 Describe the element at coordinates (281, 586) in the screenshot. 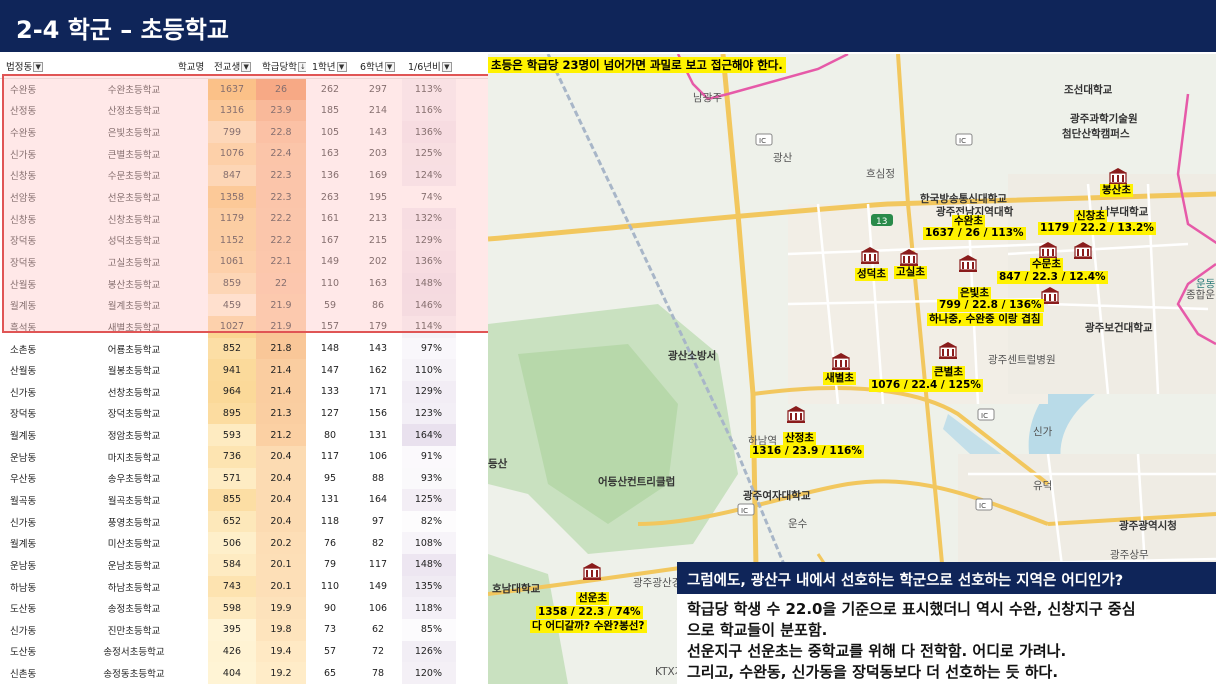

I see `students-per-class-cell: 20.1` at that location.